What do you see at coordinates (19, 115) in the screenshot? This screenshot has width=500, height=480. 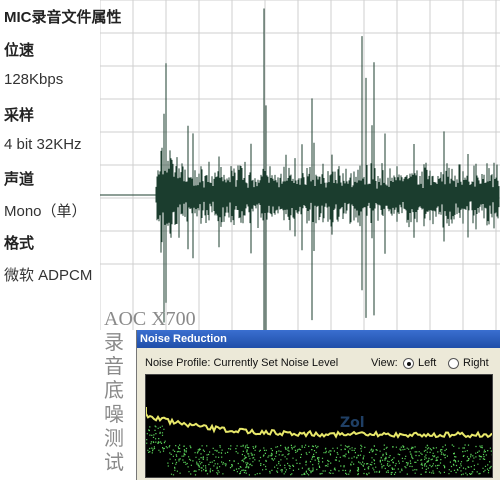 I see `sampling-label: 采样` at bounding box center [19, 115].